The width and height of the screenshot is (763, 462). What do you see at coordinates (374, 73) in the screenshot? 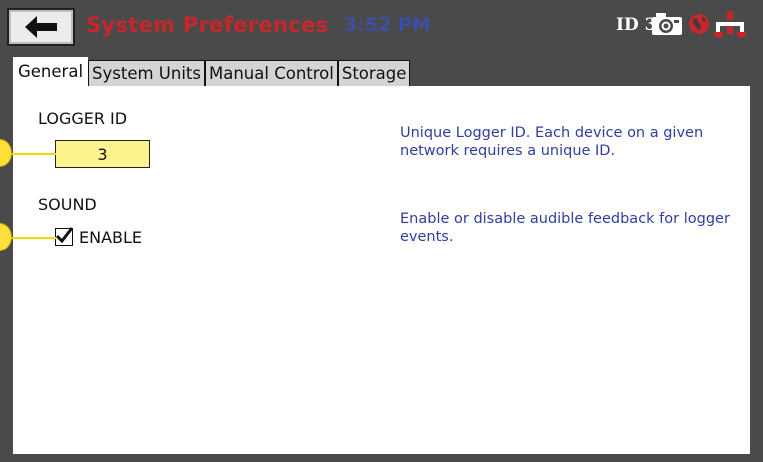
I see `tab-storage: Storage` at bounding box center [374, 73].